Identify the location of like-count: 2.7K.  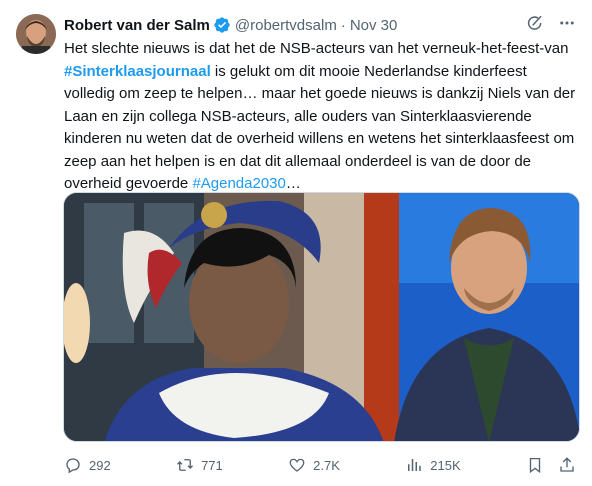
(326, 465).